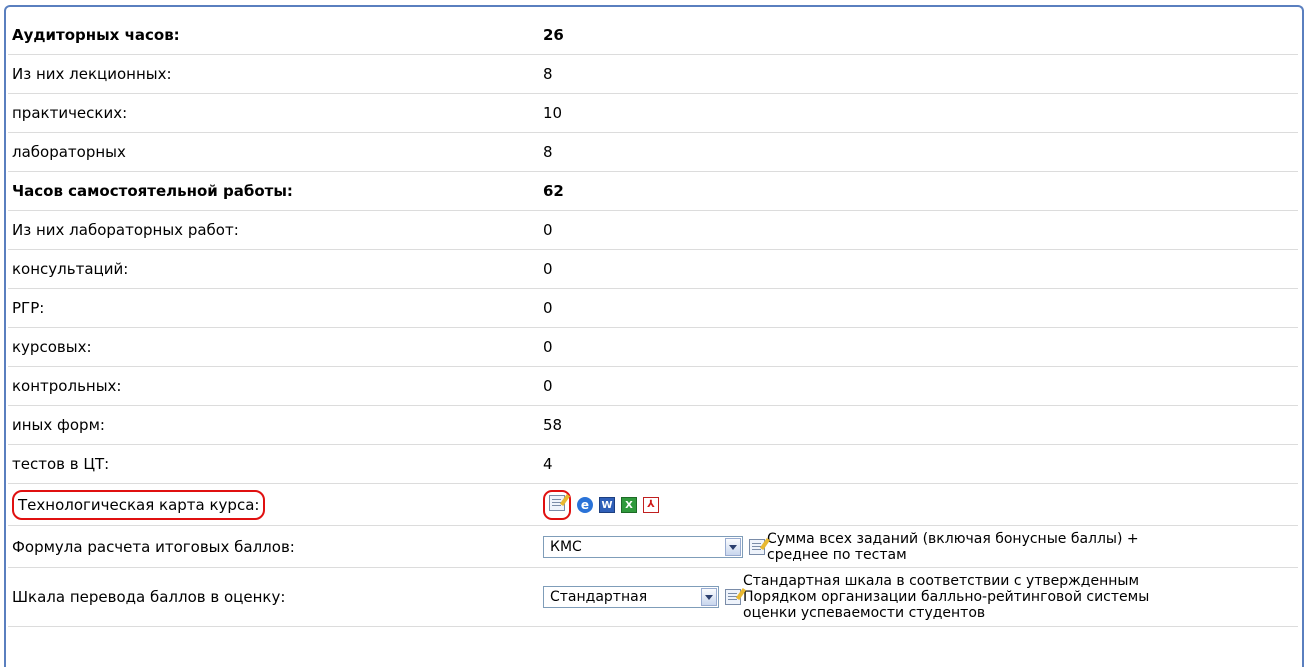 The width and height of the screenshot is (1306, 667). Describe the element at coordinates (272, 386) in the screenshot. I see `row-label: контрольных:` at that location.